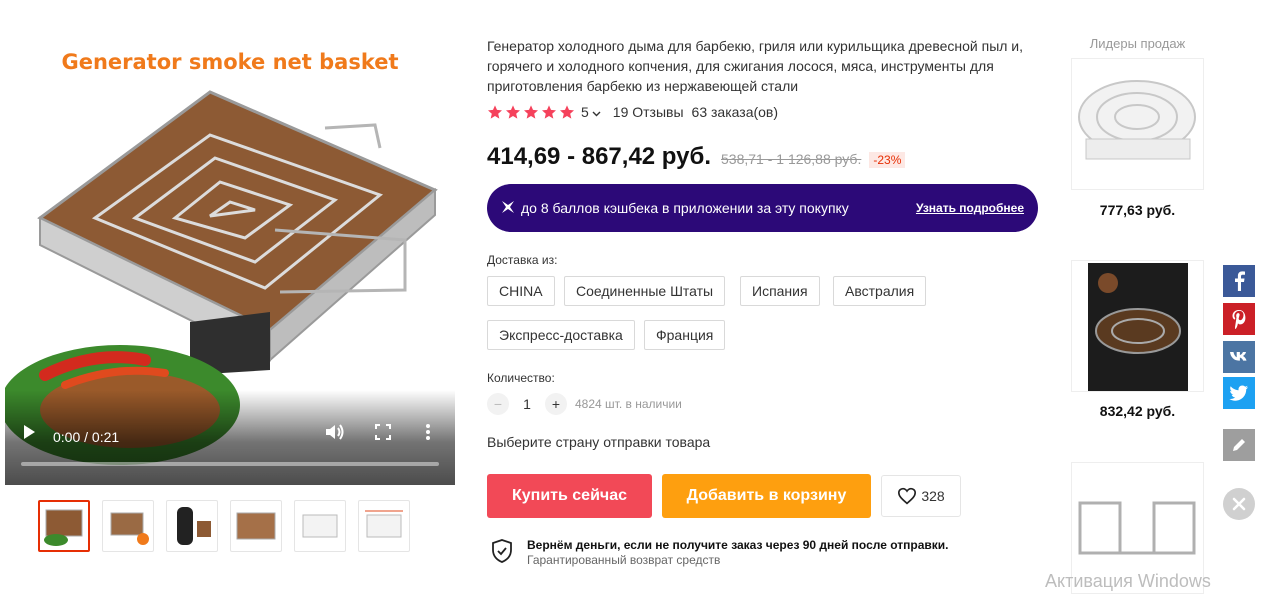  What do you see at coordinates (383, 434) in the screenshot?
I see `fullscreen-icon` at bounding box center [383, 434].